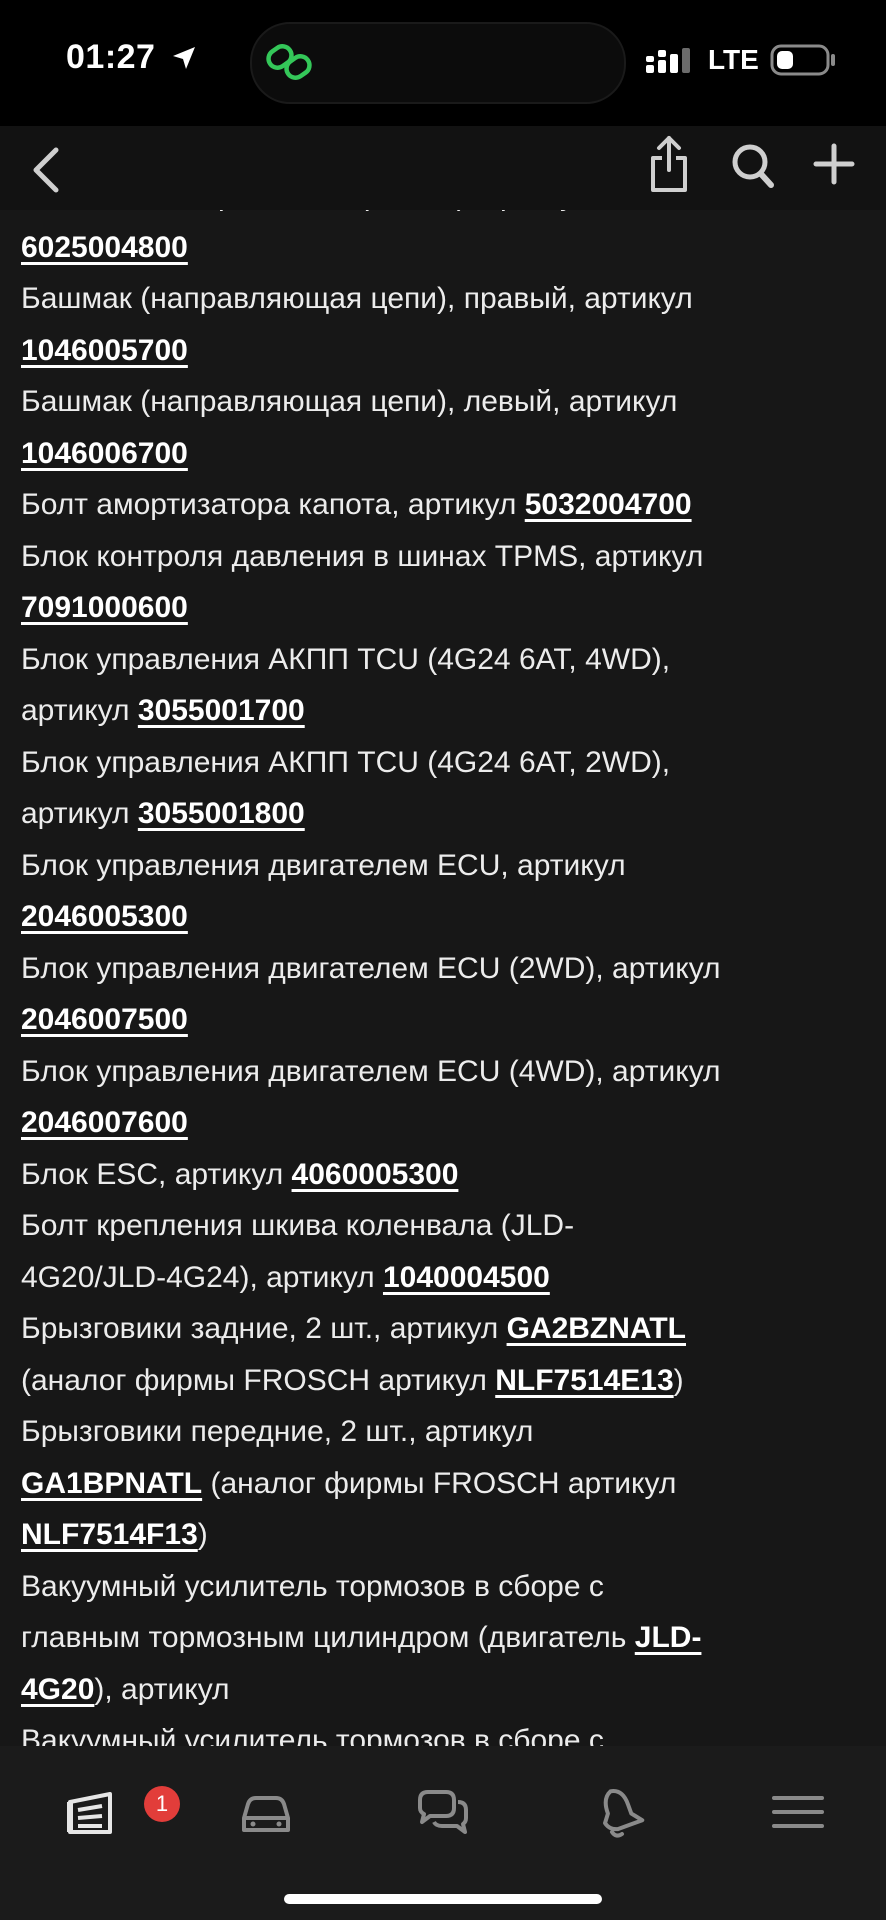  I want to click on part-description: Болт амортизатора капота, артикул, so click(273, 504).